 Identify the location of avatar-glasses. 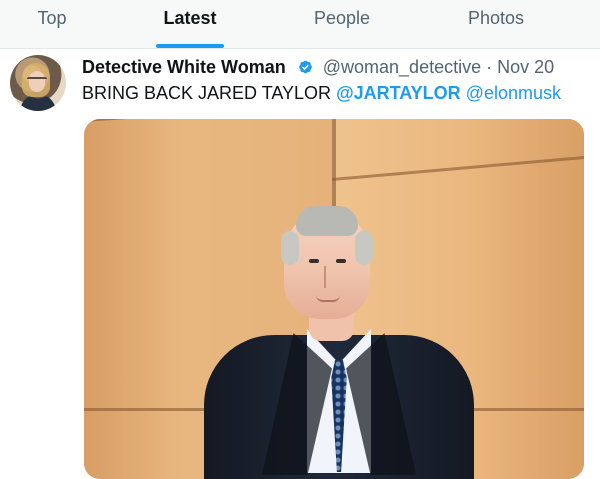
(37, 80).